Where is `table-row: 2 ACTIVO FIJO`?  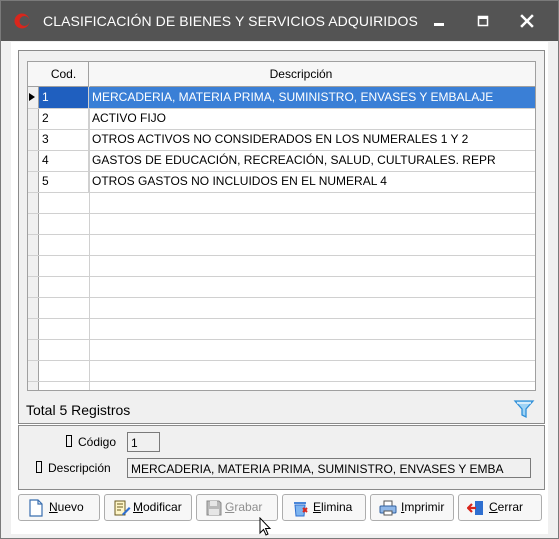
table-row: 2 ACTIVO FIJO is located at coordinates (281, 119).